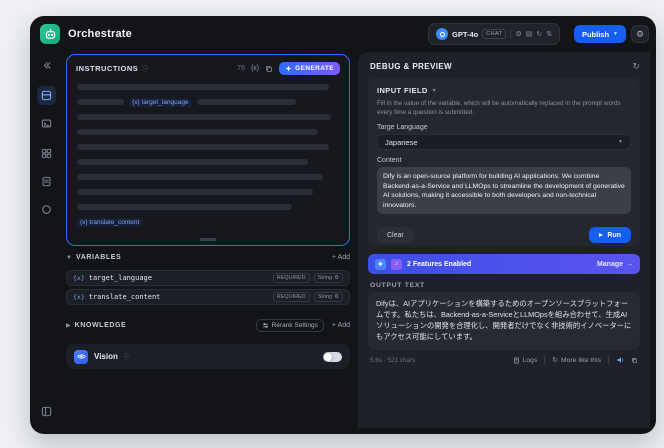 The image size is (664, 448). I want to click on debug-title: DEBUG & PREVIEW, so click(411, 66).